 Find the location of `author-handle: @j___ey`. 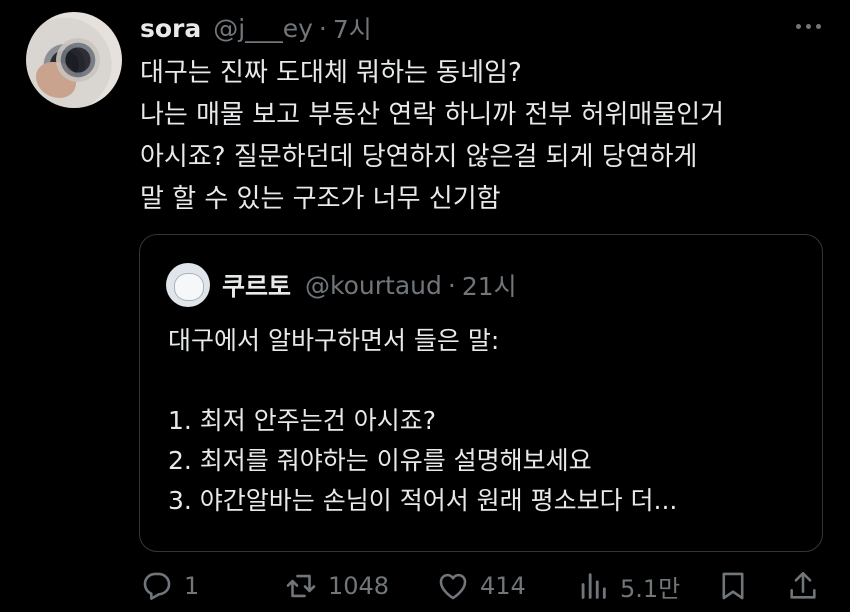

author-handle: @j___ey is located at coordinates (263, 28).